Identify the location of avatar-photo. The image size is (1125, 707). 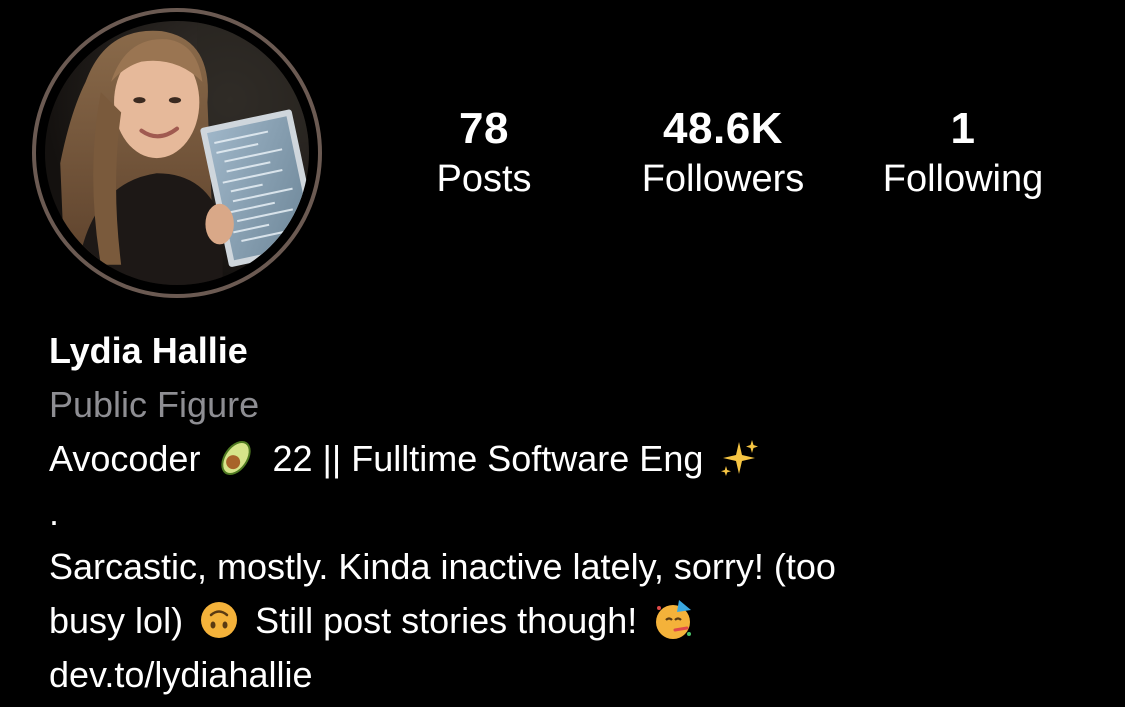
(177, 153).